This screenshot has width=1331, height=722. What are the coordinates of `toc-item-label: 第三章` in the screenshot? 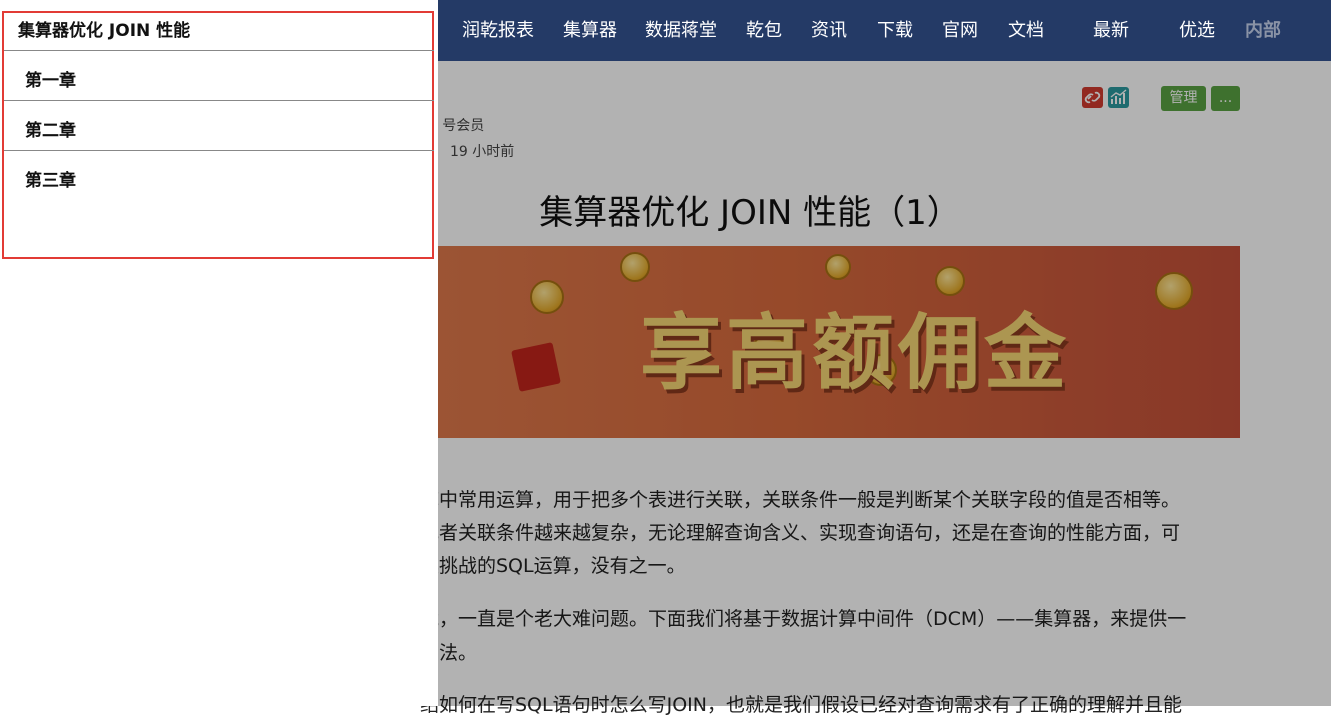 It's located at (50, 181).